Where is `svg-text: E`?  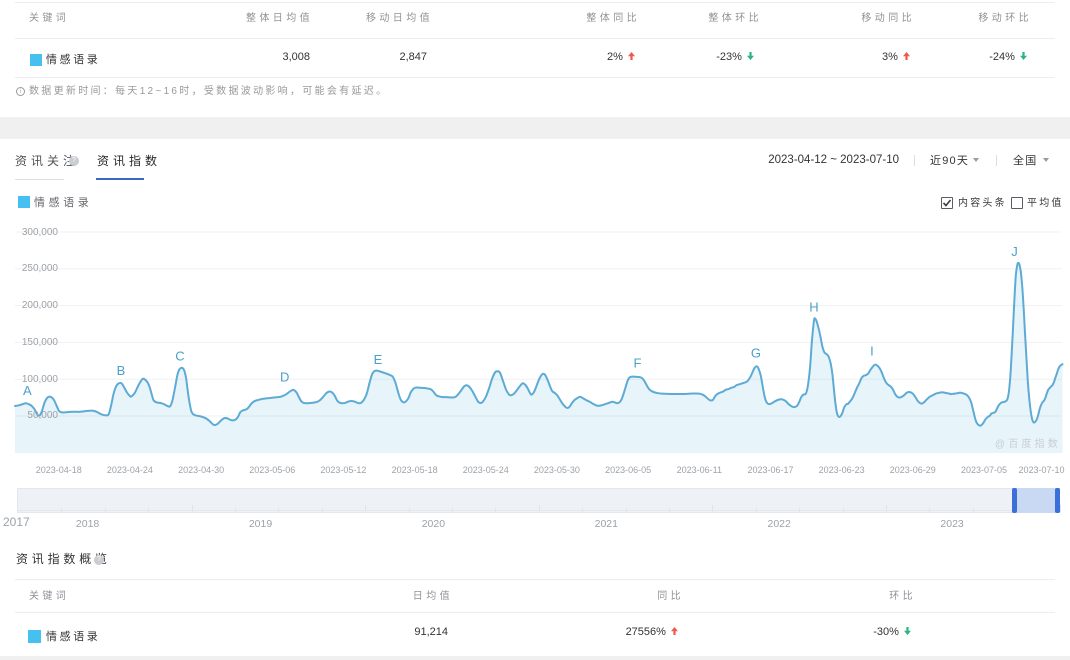 svg-text: E is located at coordinates (378, 359).